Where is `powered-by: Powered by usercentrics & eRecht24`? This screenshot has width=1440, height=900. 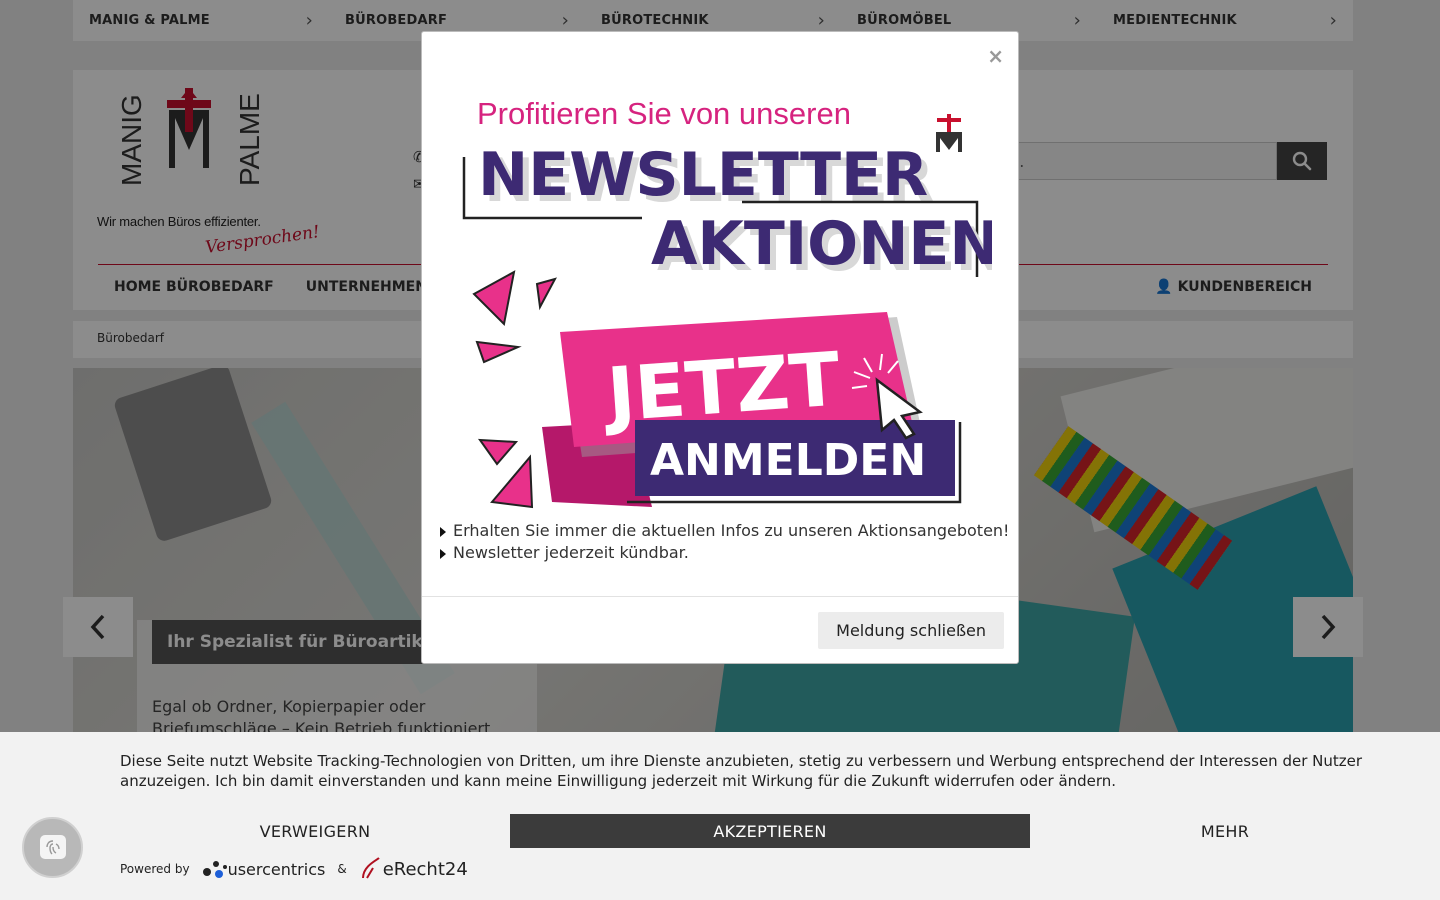
powered-by: Powered by usercentrics & eRecht24 is located at coordinates (294, 869).